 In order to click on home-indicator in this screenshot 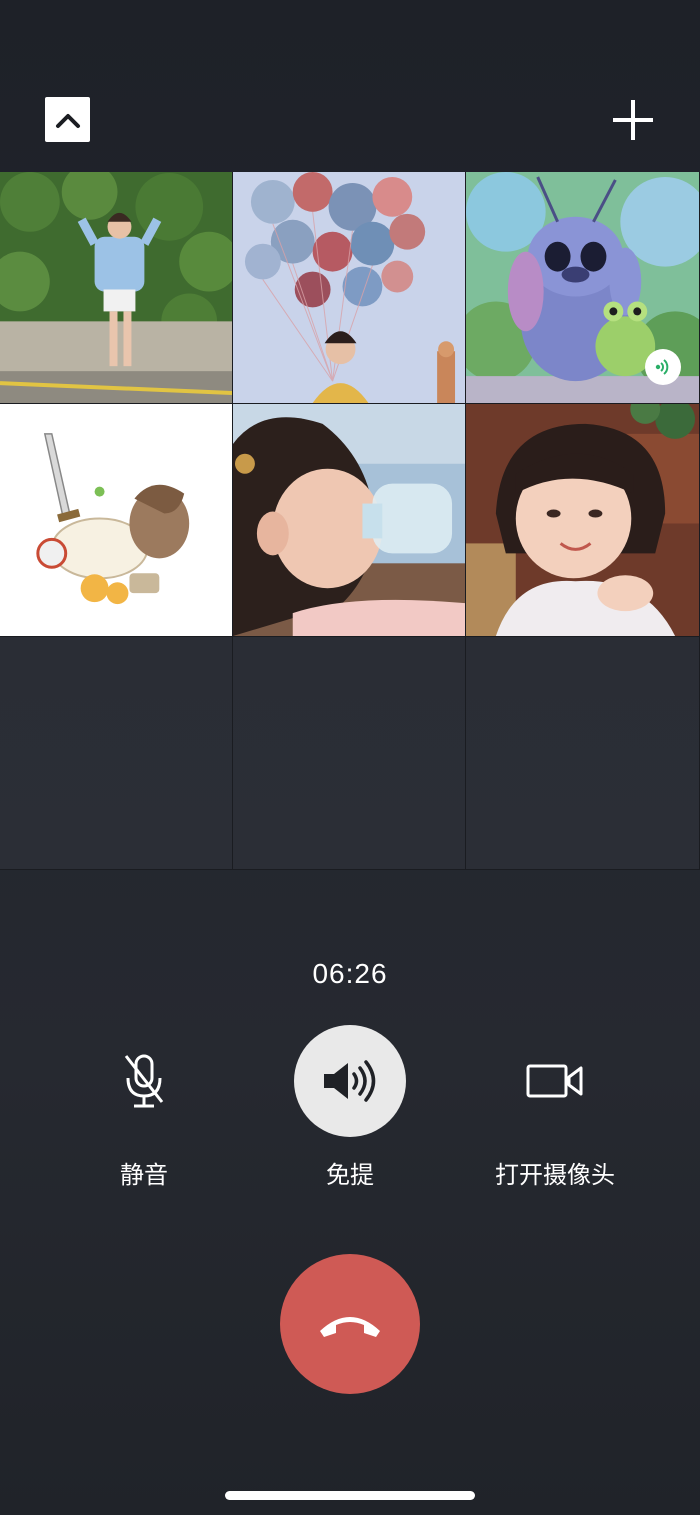, I will do `click(350, 1495)`.